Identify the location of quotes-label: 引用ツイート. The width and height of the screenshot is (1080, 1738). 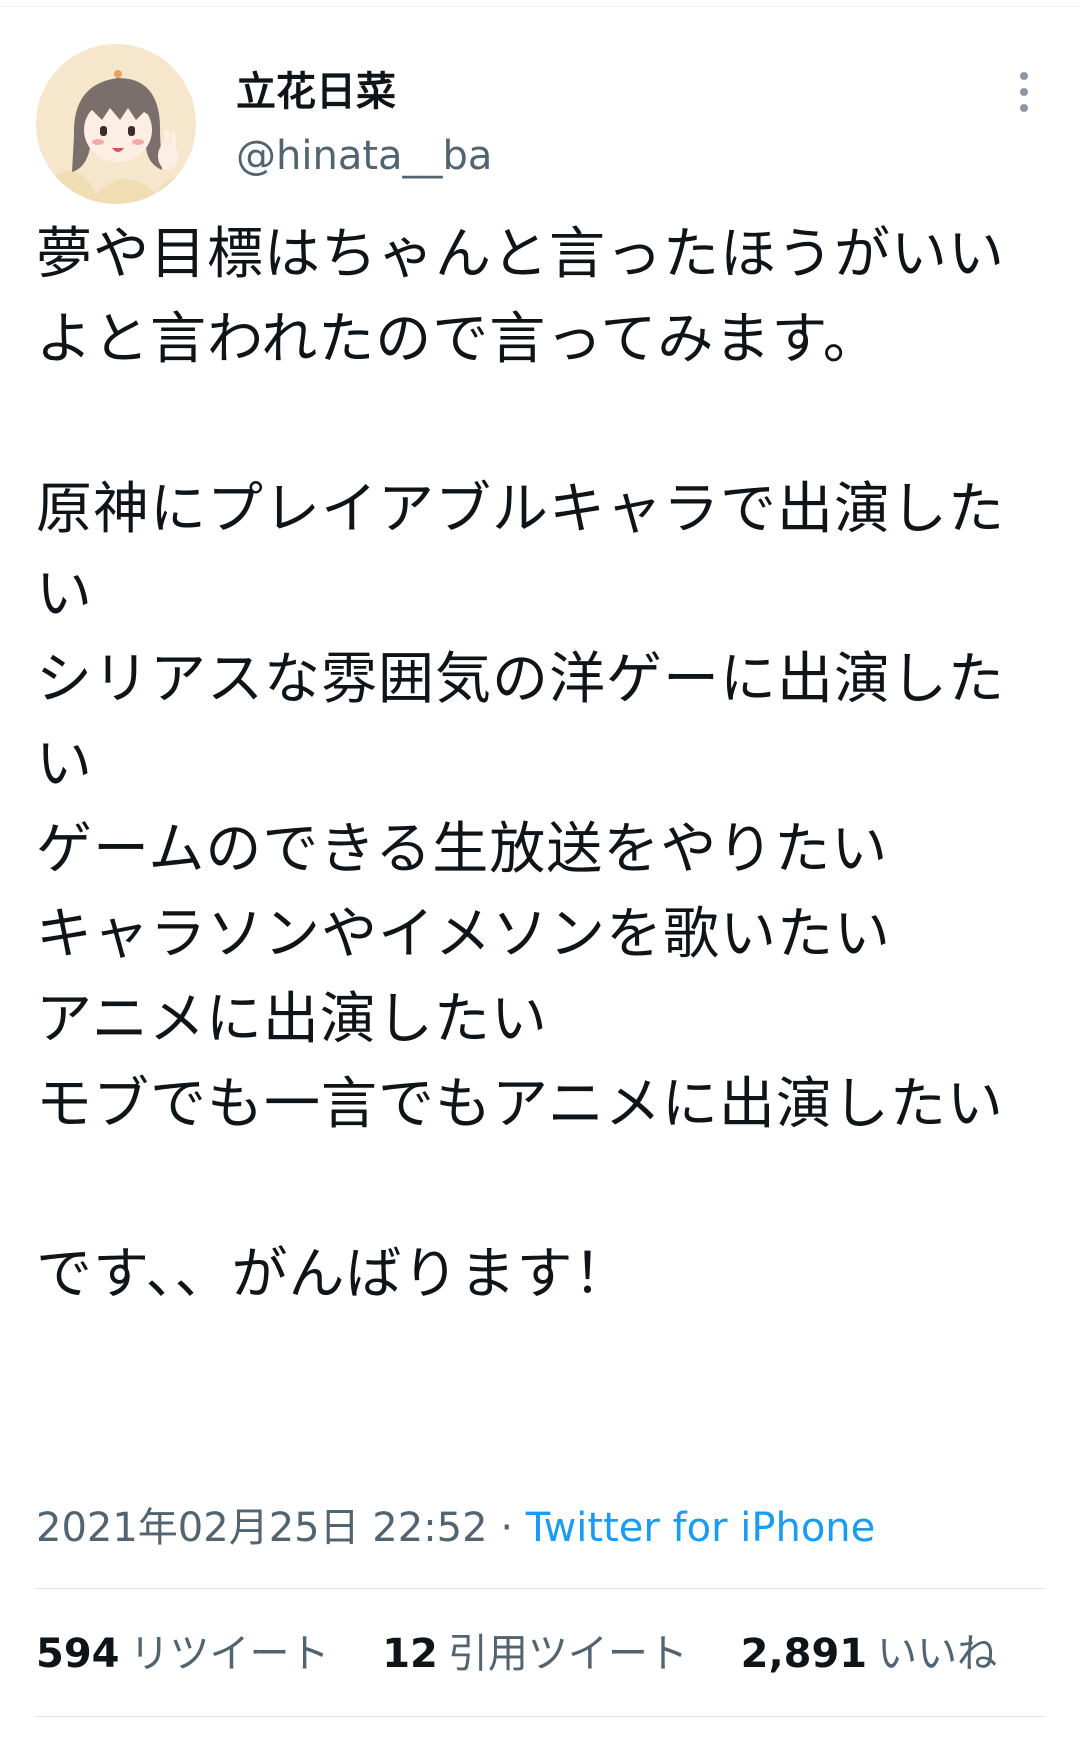
(567, 1654).